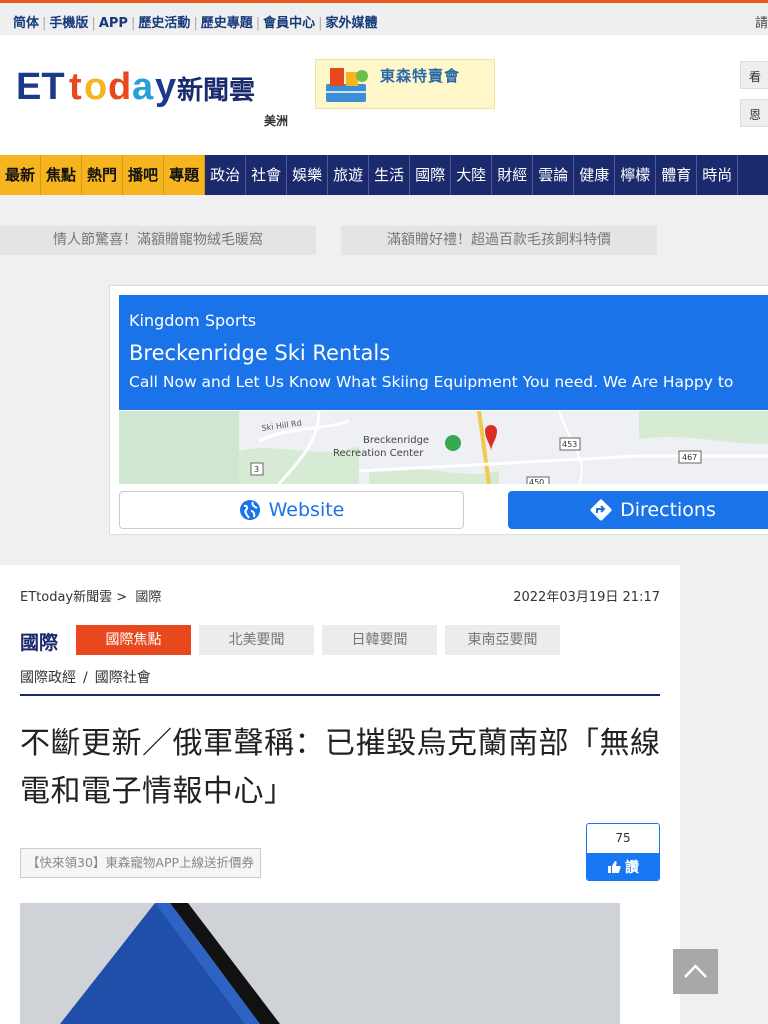 Image resolution: width=768 pixels, height=1024 pixels. What do you see at coordinates (226, 175) in the screenshot?
I see `nav-item-politics: 政治` at bounding box center [226, 175].